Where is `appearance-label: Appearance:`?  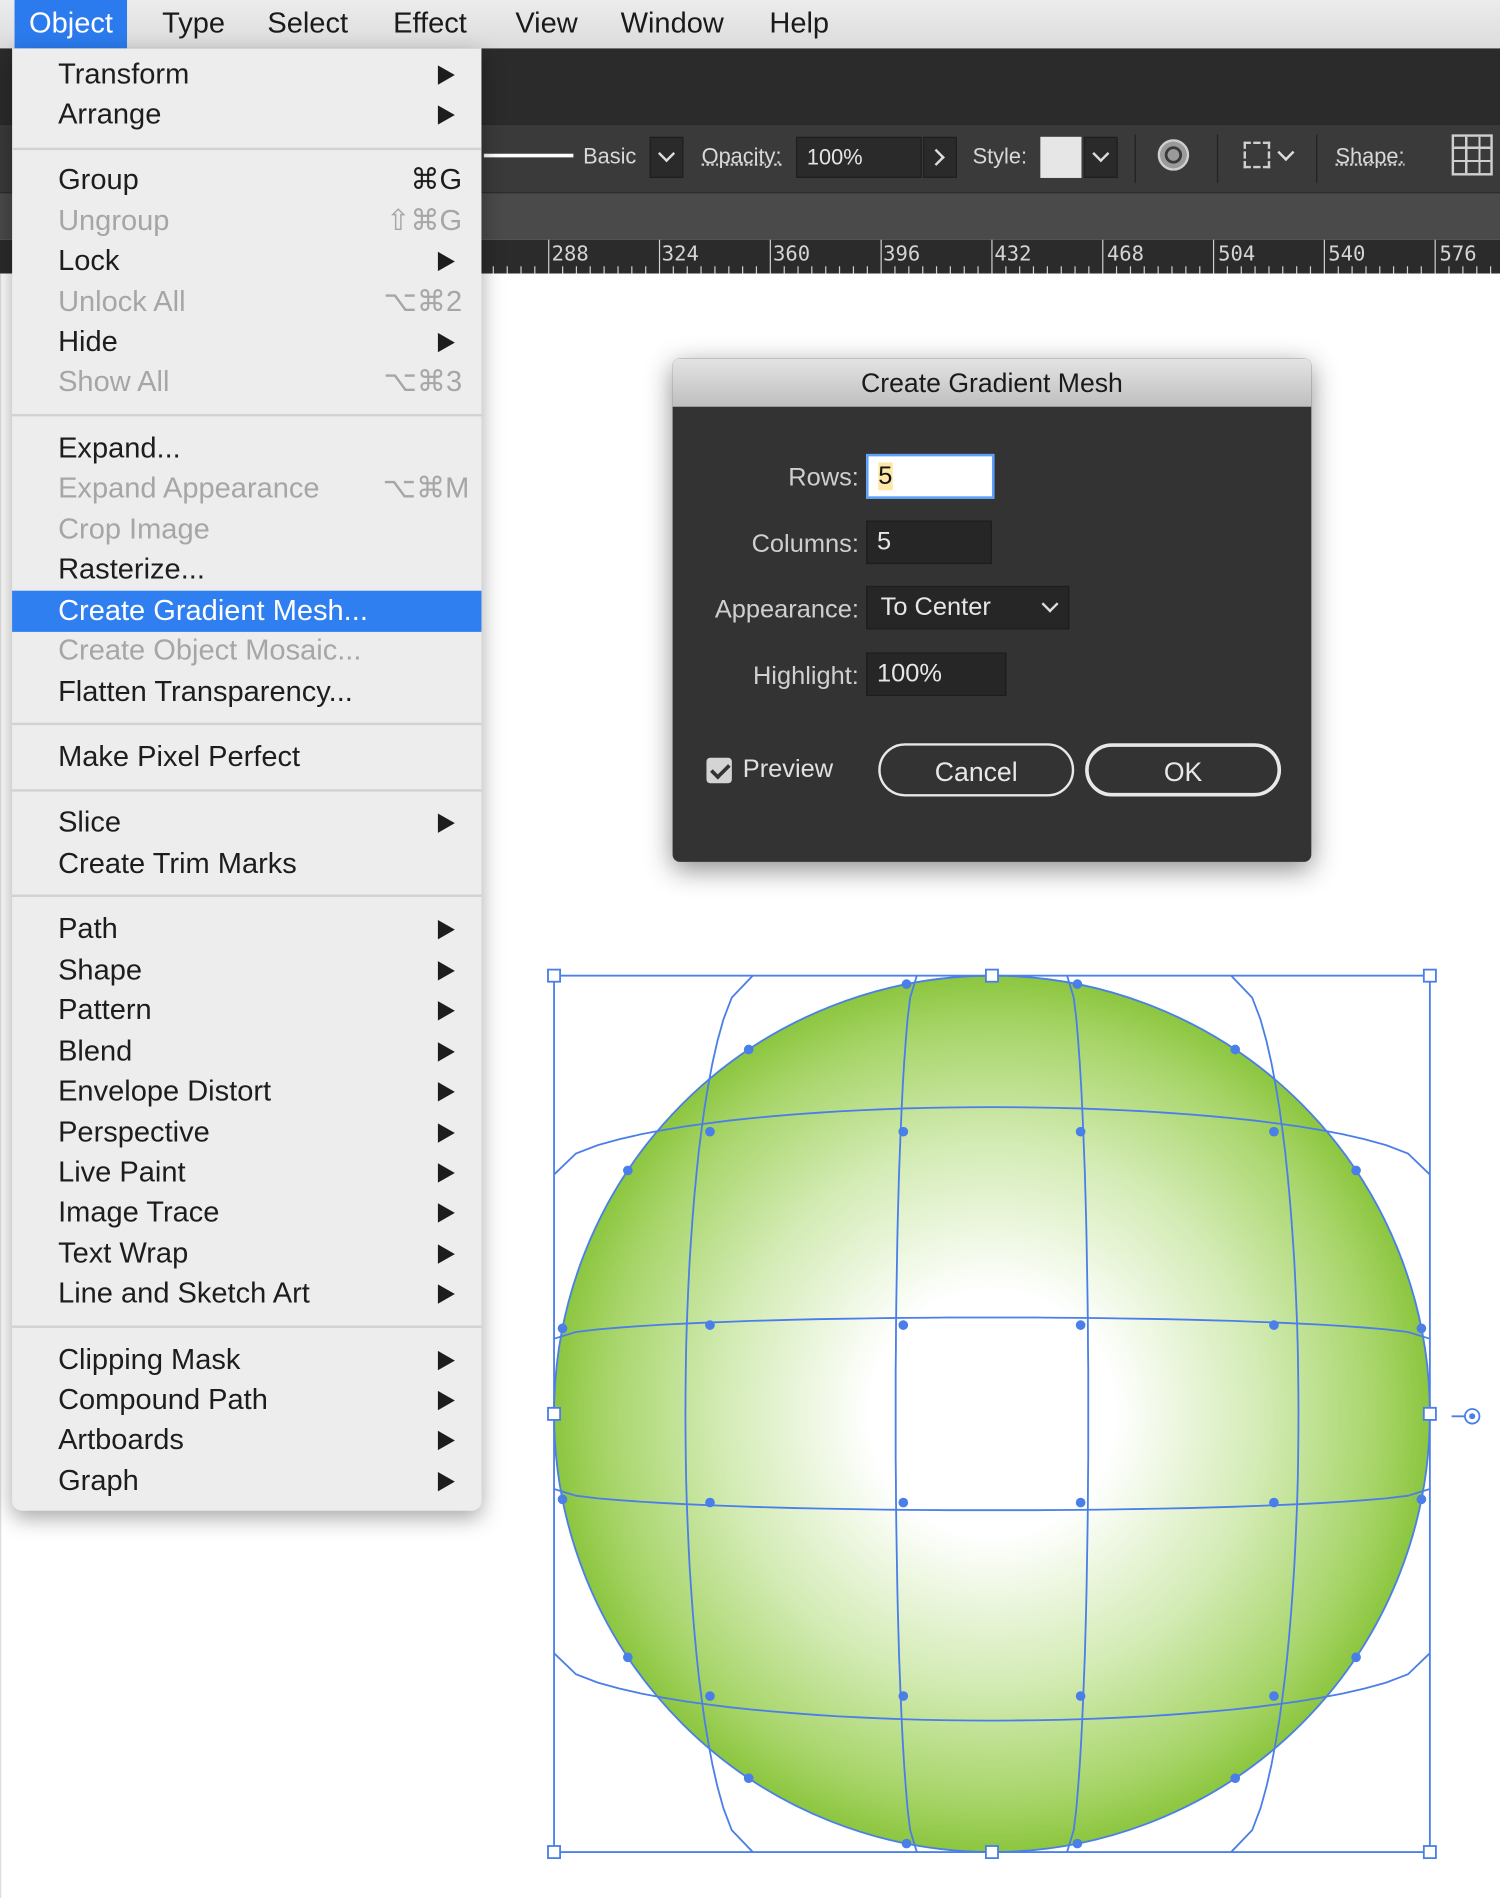 appearance-label: Appearance: is located at coordinates (786, 609).